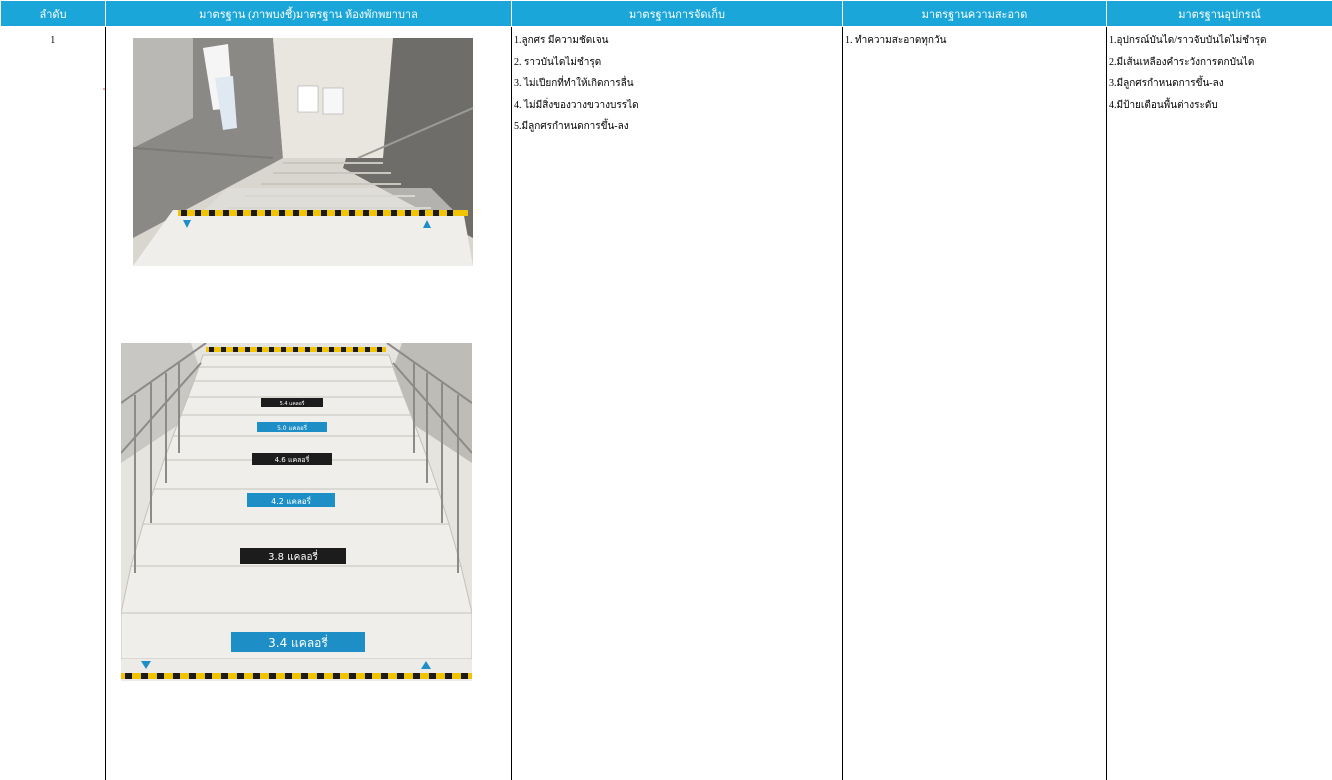 The image size is (1332, 780). I want to click on header-image-standard: มาตรฐาน (ภาพบงชี้)มาตรฐาน ห้องพักพยาบาล, so click(309, 14).